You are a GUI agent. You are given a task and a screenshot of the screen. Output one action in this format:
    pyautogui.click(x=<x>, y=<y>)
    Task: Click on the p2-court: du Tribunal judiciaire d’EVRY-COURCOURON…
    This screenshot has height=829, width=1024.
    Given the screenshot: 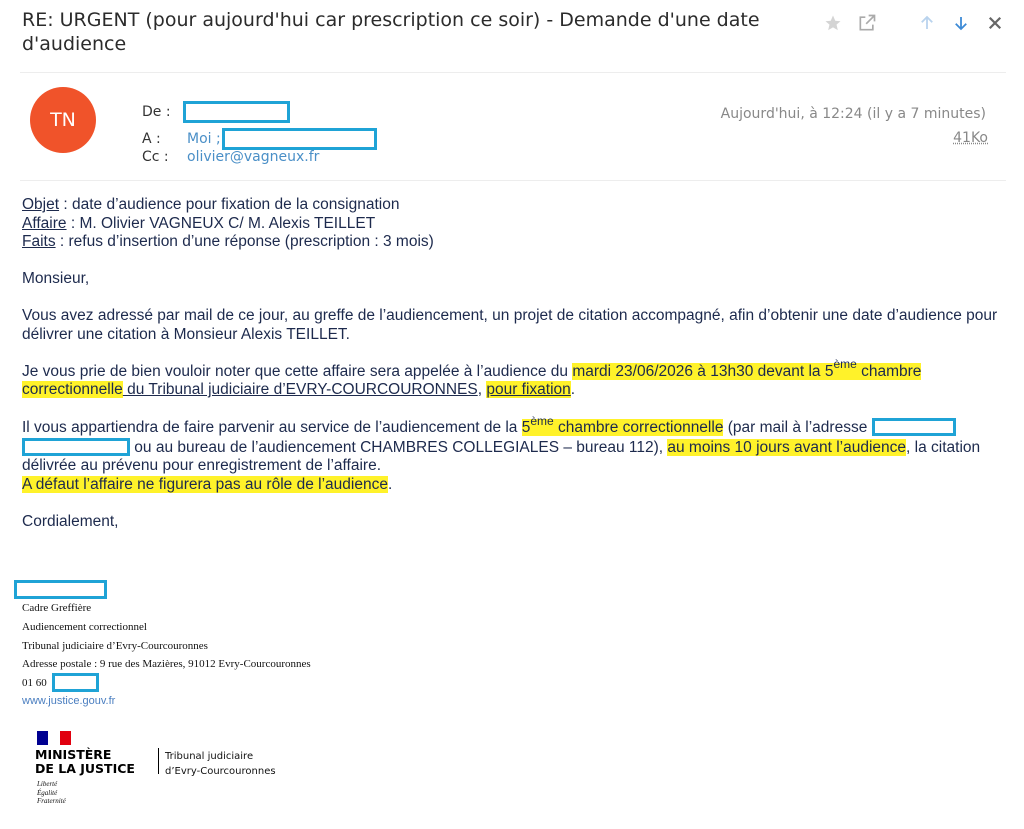 What is the action you would take?
    pyautogui.click(x=300, y=389)
    